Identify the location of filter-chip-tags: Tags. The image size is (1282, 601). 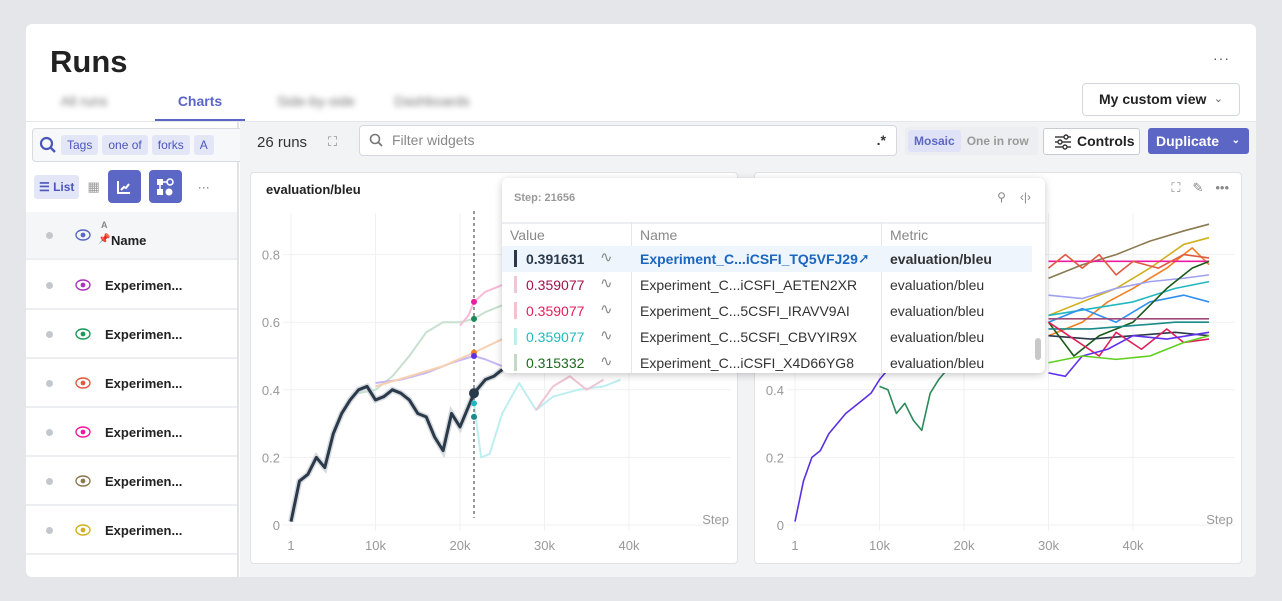
(80, 145).